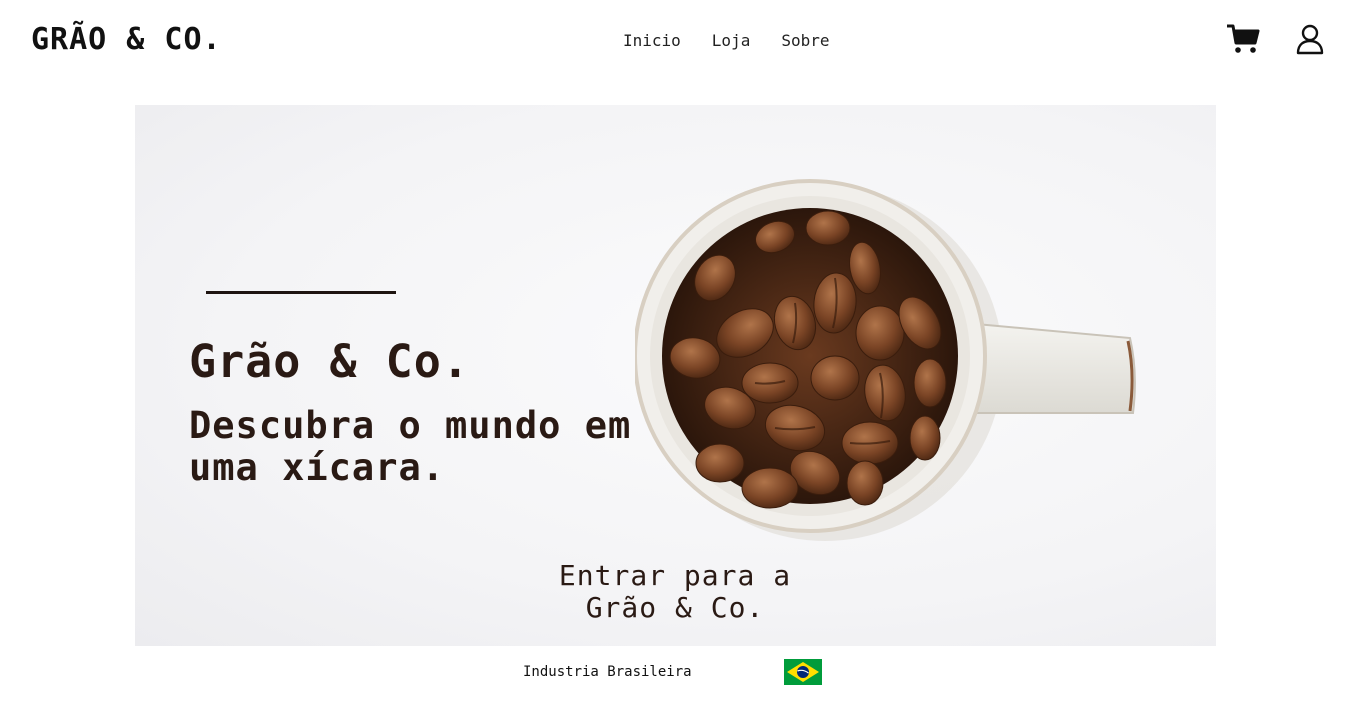  I want to click on hero-divider, so click(301, 292).